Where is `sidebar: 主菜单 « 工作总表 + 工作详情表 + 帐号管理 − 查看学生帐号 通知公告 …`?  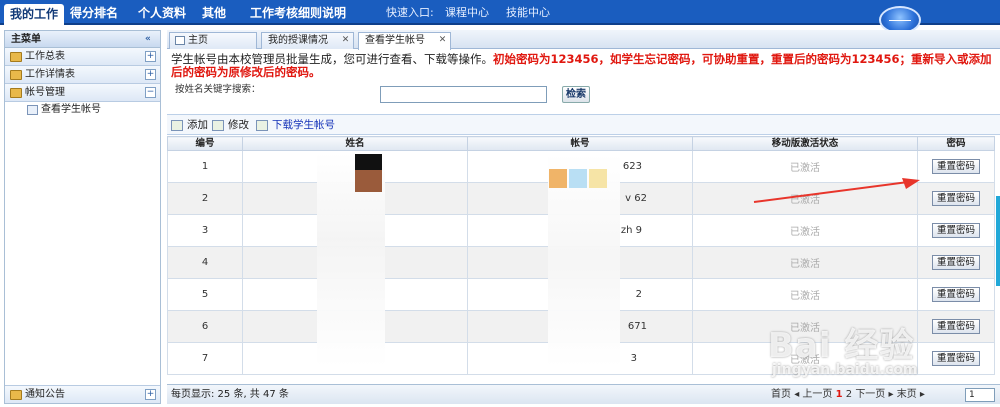 sidebar: 主菜单 « 工作总表 + 工作详情表 + 帐号管理 − 查看学生帐号 通知公告 … is located at coordinates (82, 217).